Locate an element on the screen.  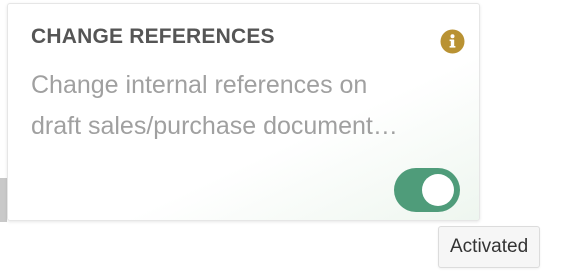
toggle-knob is located at coordinates (438, 190).